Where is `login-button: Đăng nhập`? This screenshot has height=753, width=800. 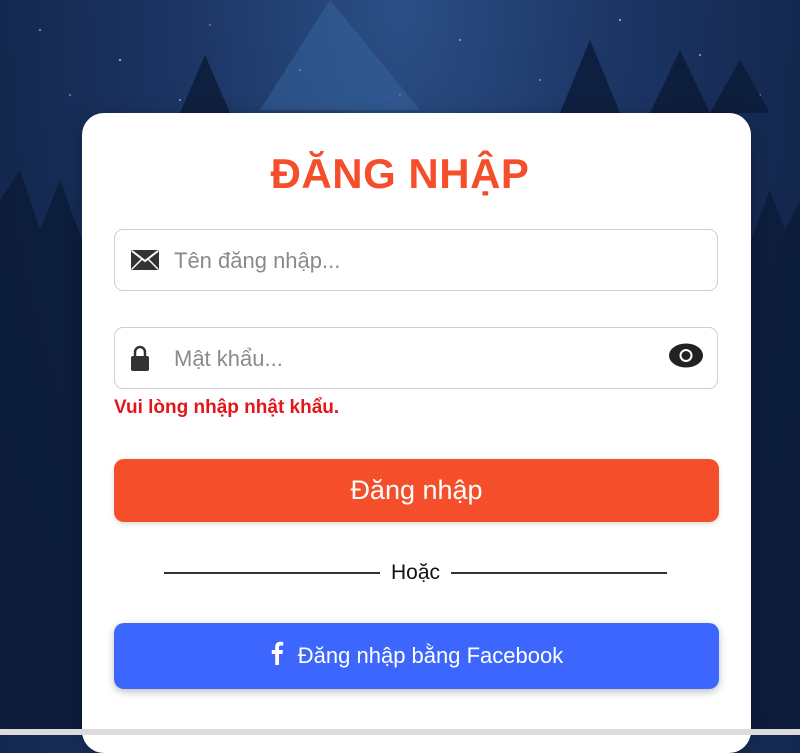 login-button: Đăng nhập is located at coordinates (416, 490).